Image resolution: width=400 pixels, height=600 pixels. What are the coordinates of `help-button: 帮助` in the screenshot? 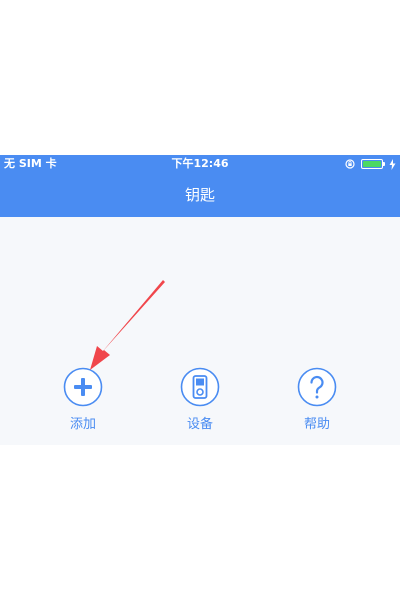 It's located at (317, 400).